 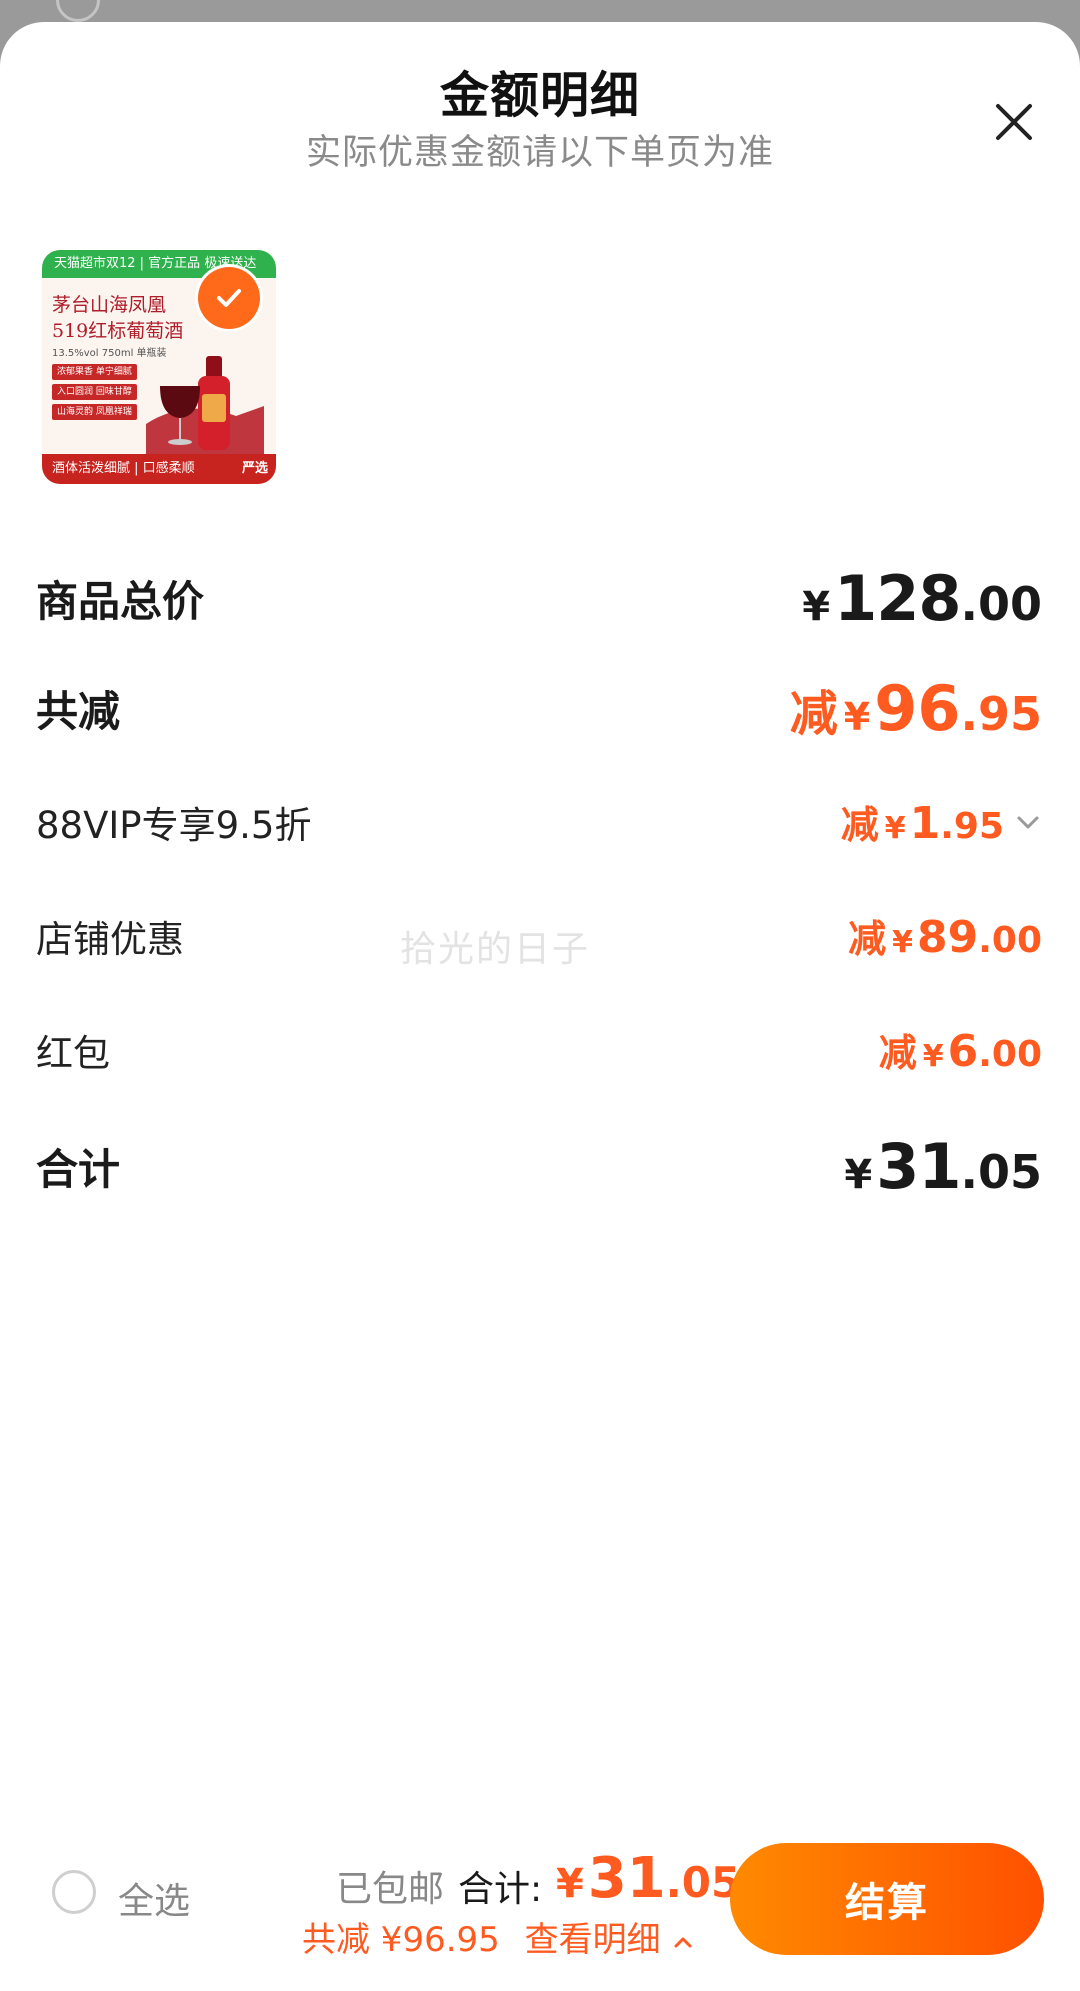 I want to click on discount-summary: 共减 ¥96.95 查看明细, so click(x=498, y=1936).